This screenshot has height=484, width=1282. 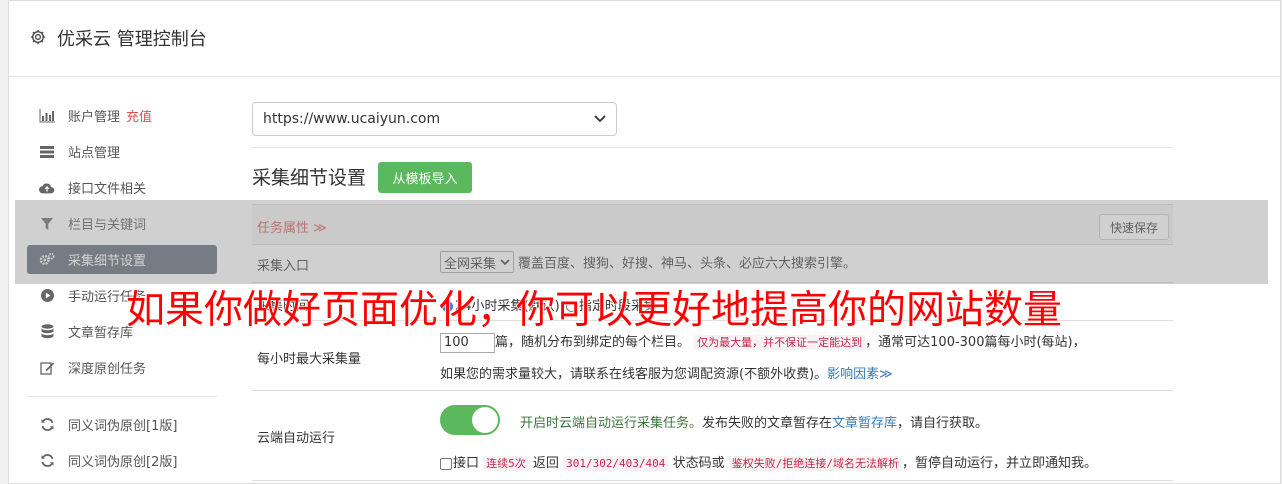 What do you see at coordinates (47, 296) in the screenshot?
I see `play-icon` at bounding box center [47, 296].